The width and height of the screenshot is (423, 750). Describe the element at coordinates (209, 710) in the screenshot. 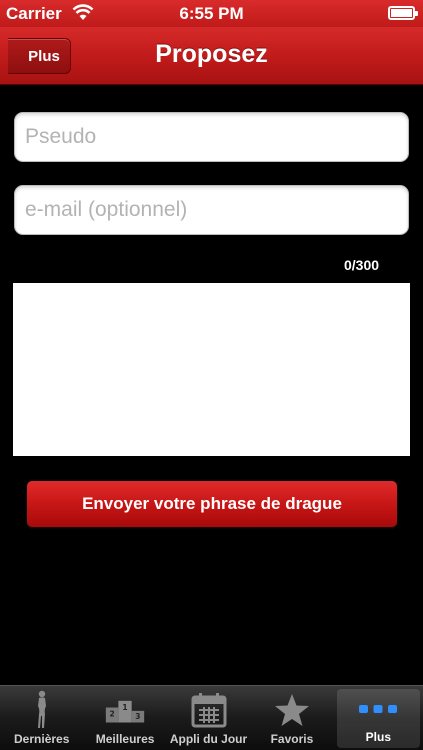

I see `calendar-icon` at that location.